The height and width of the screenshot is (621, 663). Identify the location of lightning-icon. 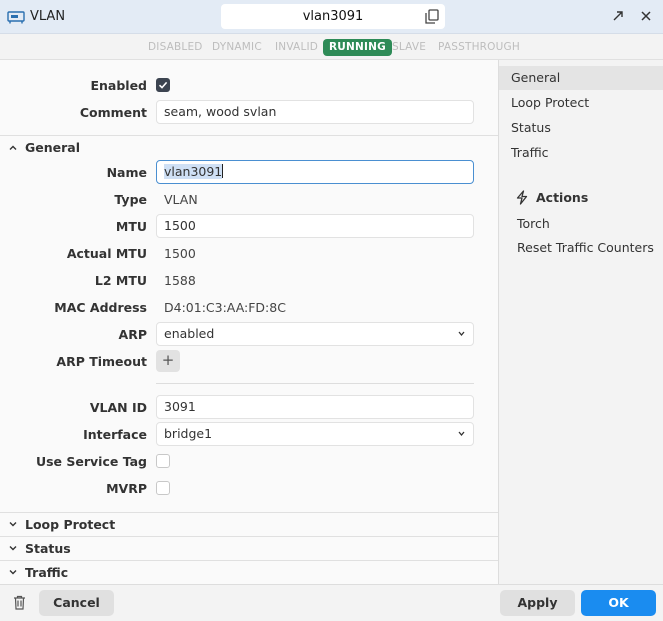
(522, 197).